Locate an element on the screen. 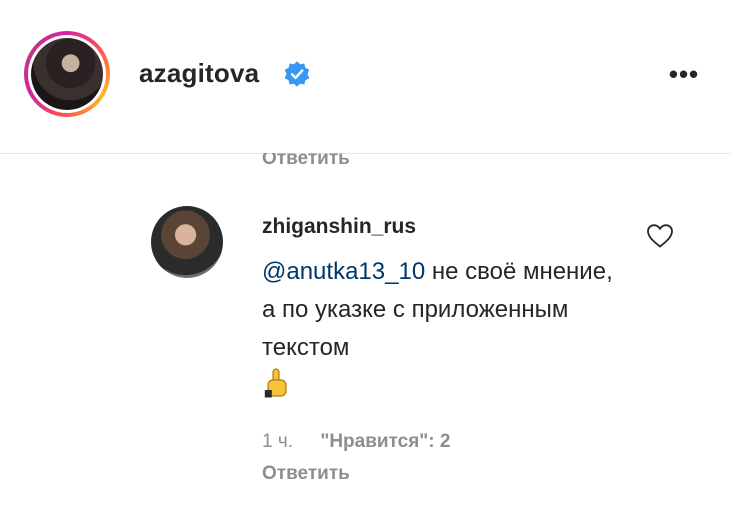 The image size is (730, 509). reply-button: Ответить is located at coordinates (306, 474).